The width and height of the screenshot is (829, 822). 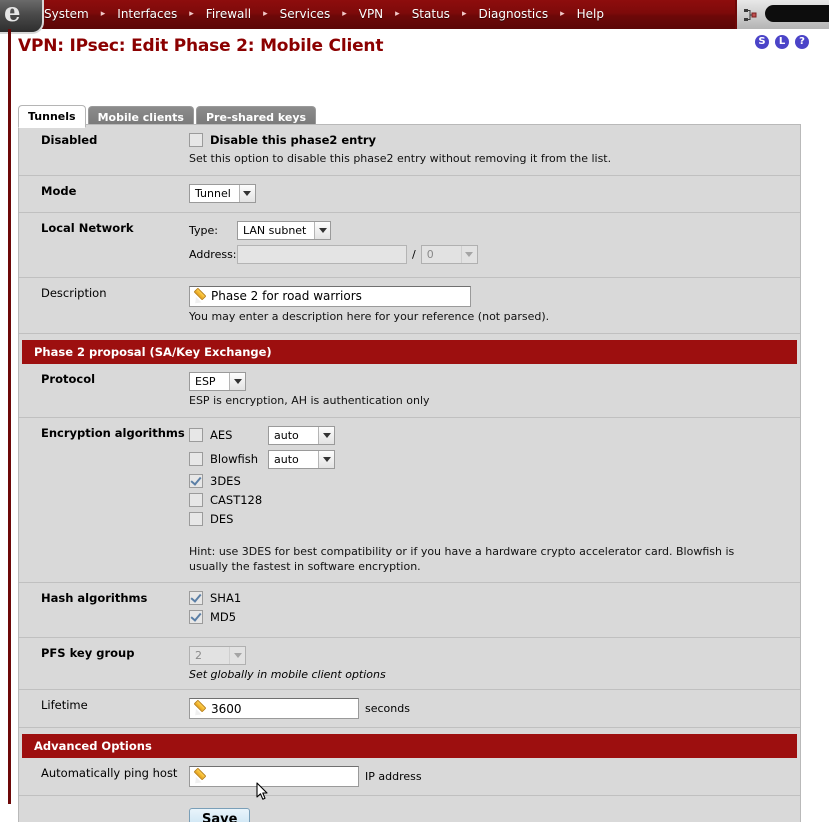 What do you see at coordinates (198, 656) in the screenshot?
I see `pfs-key-group-value: 2` at bounding box center [198, 656].